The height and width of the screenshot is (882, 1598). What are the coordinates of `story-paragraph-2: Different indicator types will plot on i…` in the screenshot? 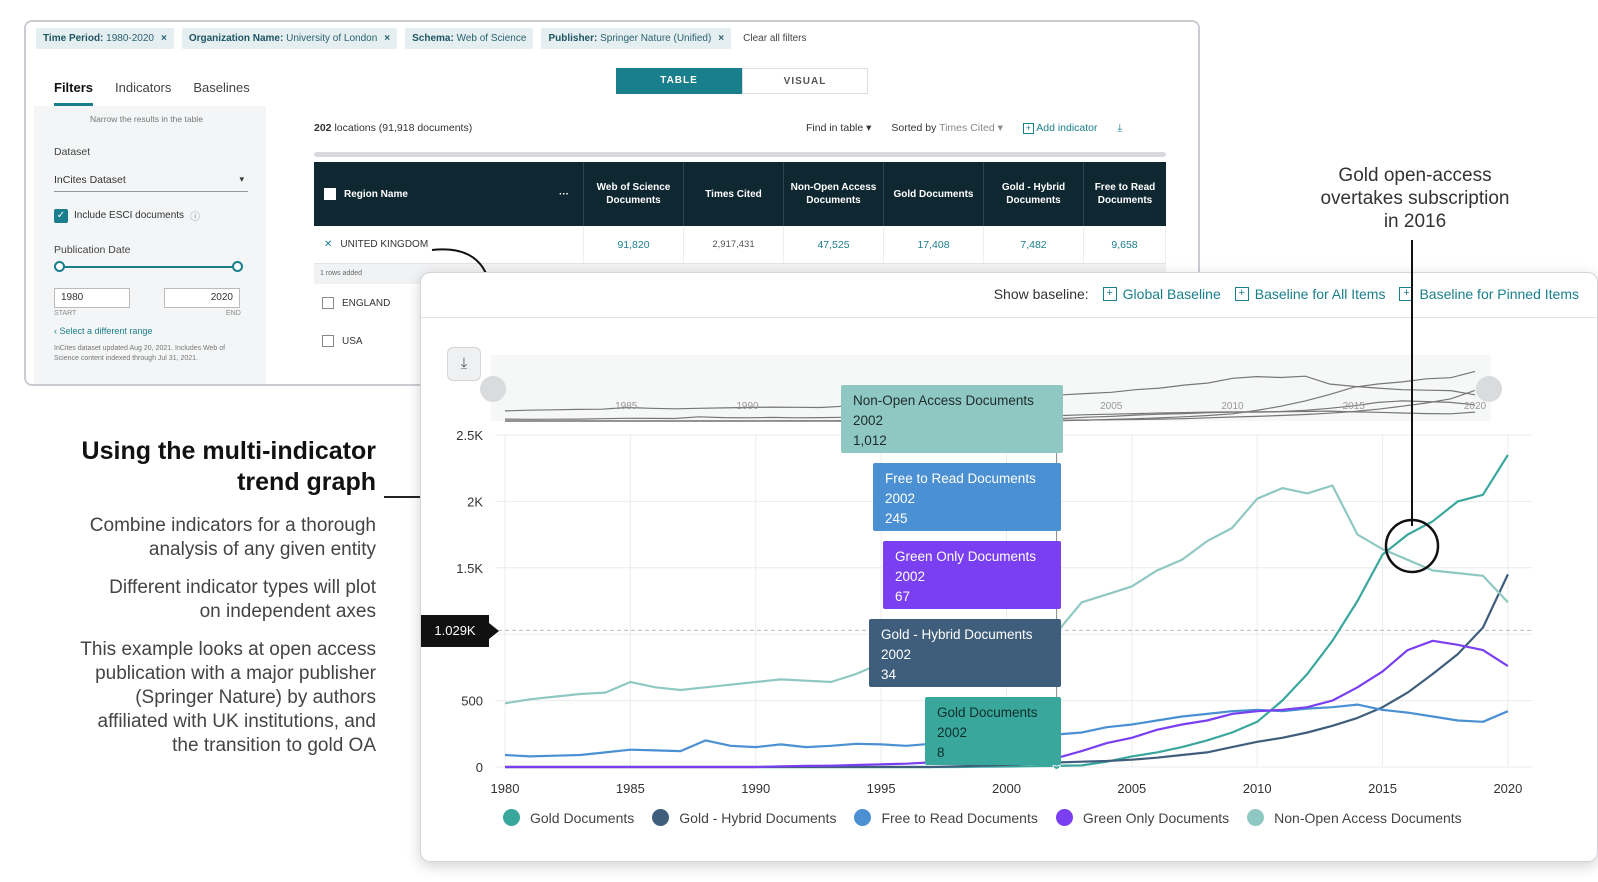 It's located at (242, 600).